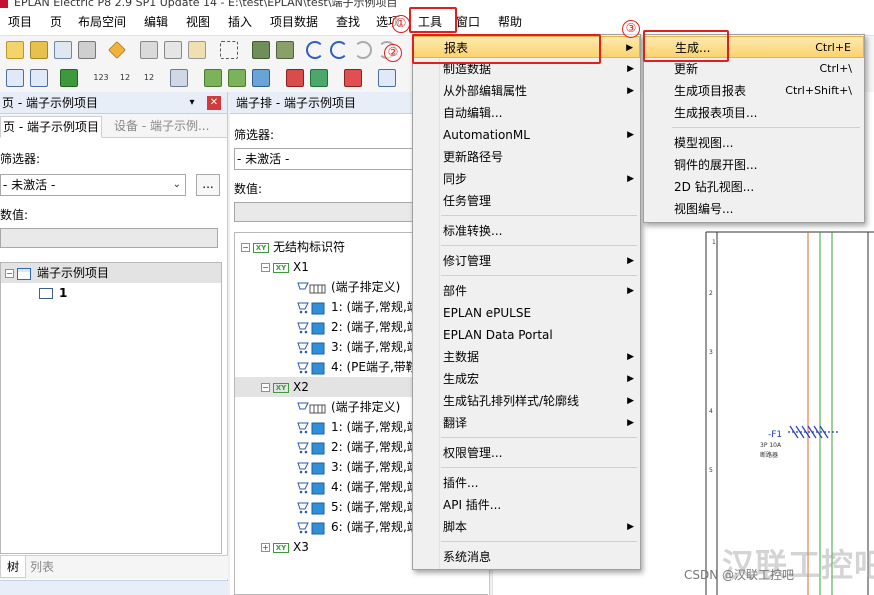  Describe the element at coordinates (315, 50) in the screenshot. I see `undo-icon` at that location.